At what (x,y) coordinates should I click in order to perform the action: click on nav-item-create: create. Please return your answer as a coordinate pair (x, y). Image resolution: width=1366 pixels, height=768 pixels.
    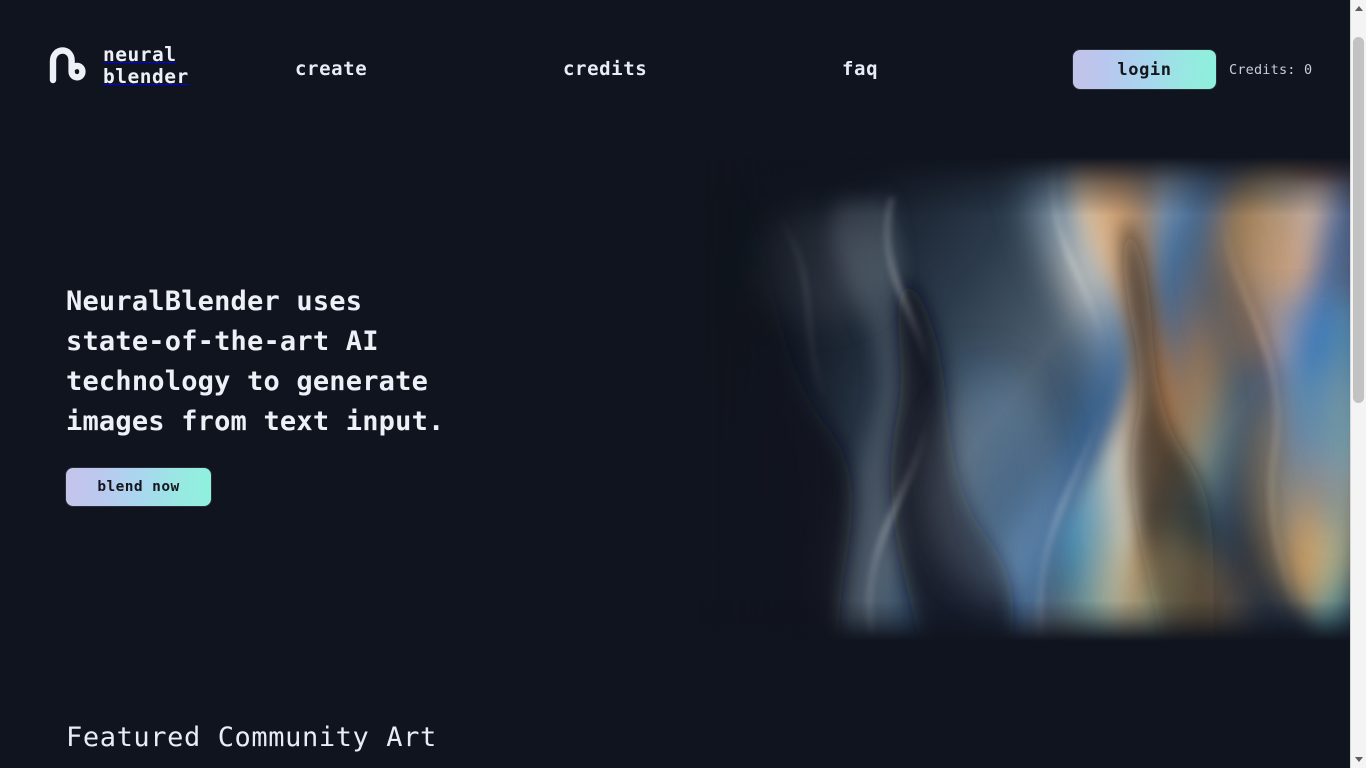
    Looking at the image, I should click on (331, 69).